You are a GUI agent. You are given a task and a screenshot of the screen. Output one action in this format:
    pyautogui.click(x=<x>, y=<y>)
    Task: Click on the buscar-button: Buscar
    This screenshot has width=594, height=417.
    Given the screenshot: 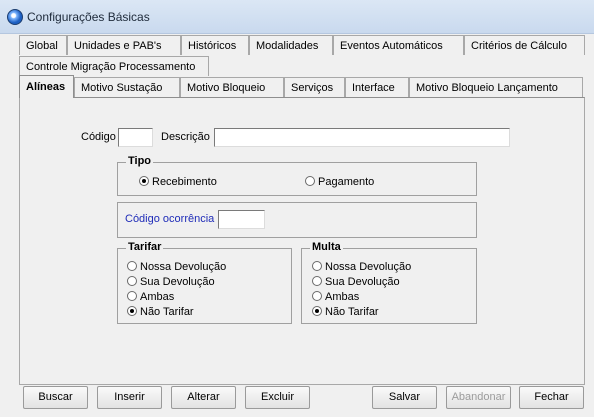 What is the action you would take?
    pyautogui.click(x=55, y=397)
    